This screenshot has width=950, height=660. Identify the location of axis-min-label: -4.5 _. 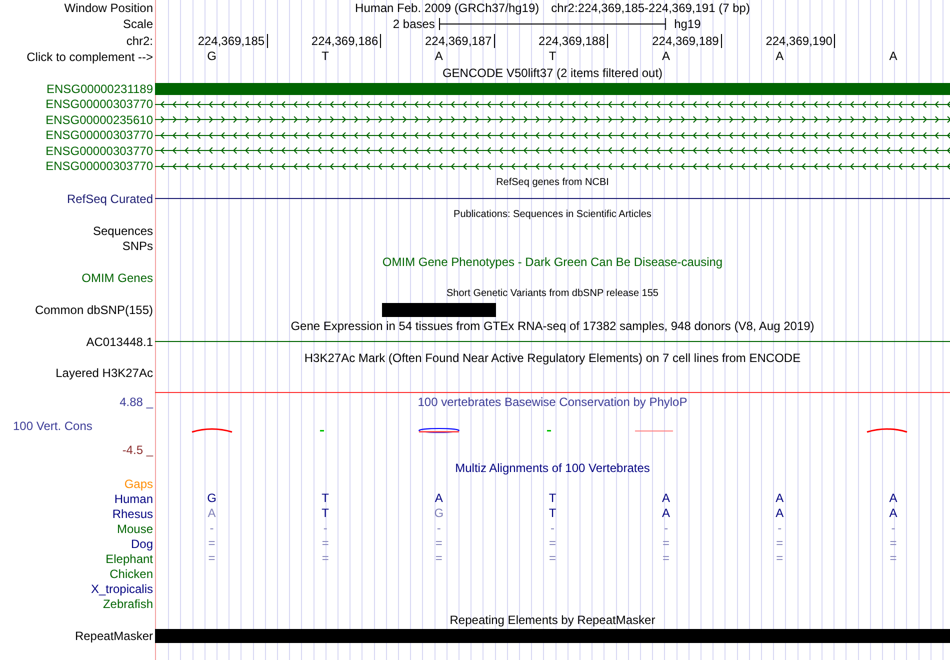
(137, 450).